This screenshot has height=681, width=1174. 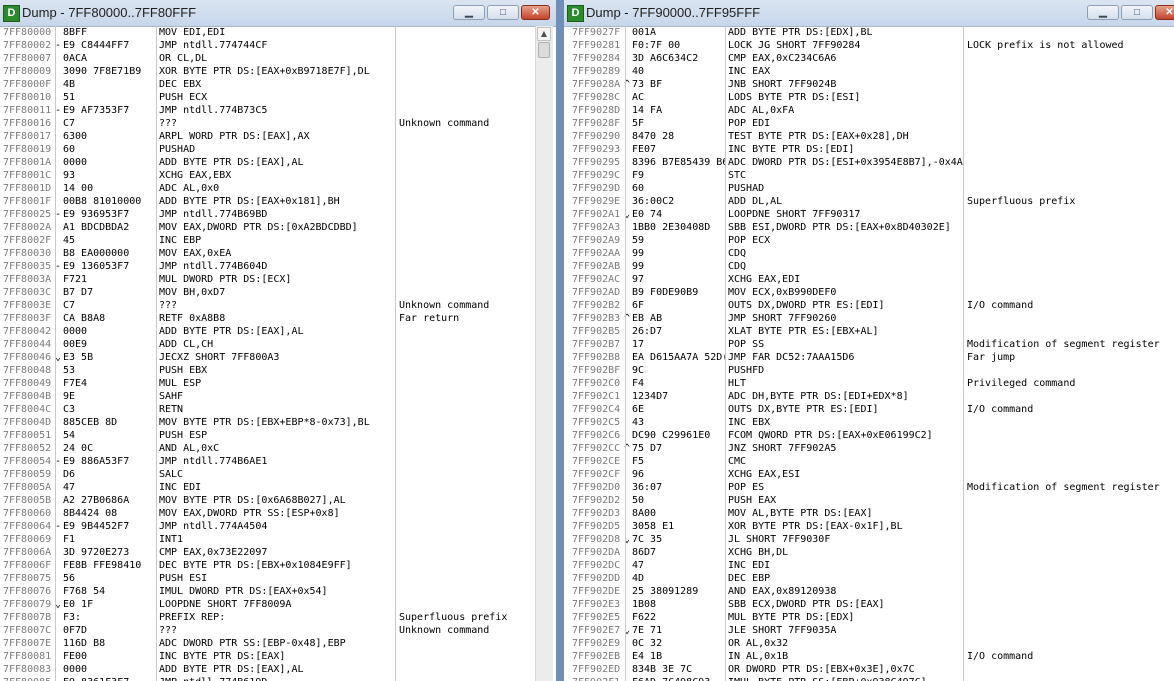 What do you see at coordinates (869, 97) in the screenshot?
I see `dump-row: 7FF9028C AC LODS BYTE PTR DS:[ESI]` at bounding box center [869, 97].